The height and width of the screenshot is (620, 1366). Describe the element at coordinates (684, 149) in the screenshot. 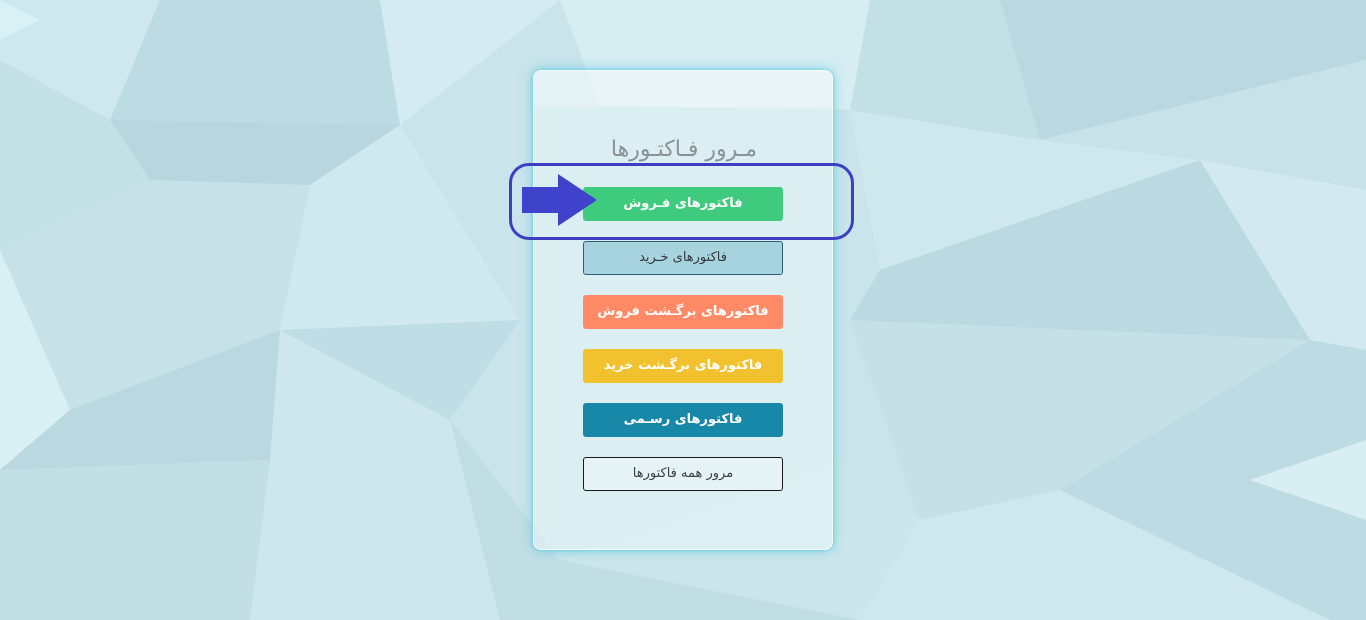

I see `page-title: مـرور فـاکتـورها` at that location.